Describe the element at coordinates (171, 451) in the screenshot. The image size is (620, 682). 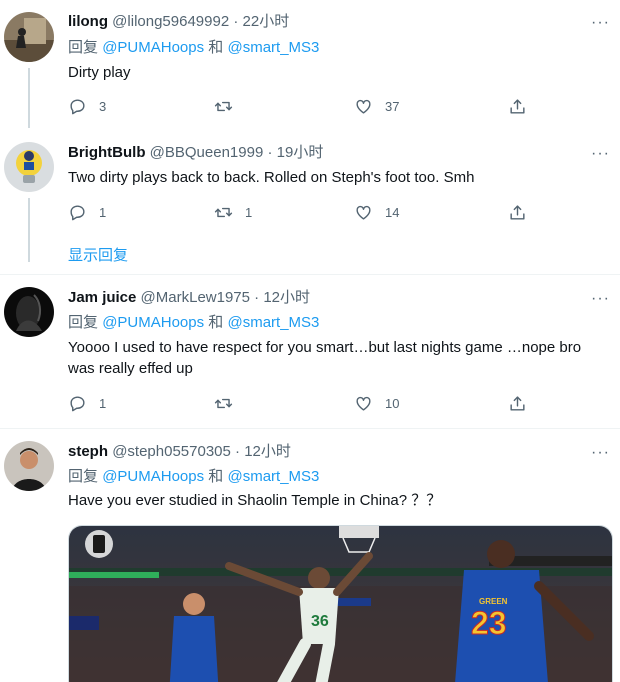
I see `user-handle: @steph05570305` at that location.